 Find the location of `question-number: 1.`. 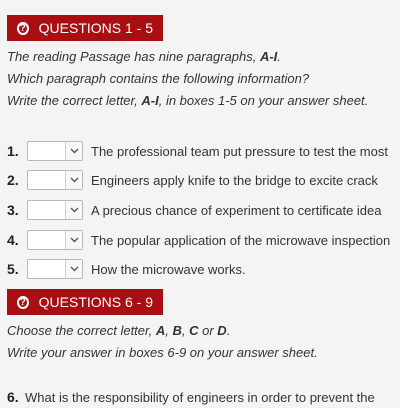

question-number: 1. is located at coordinates (13, 151).